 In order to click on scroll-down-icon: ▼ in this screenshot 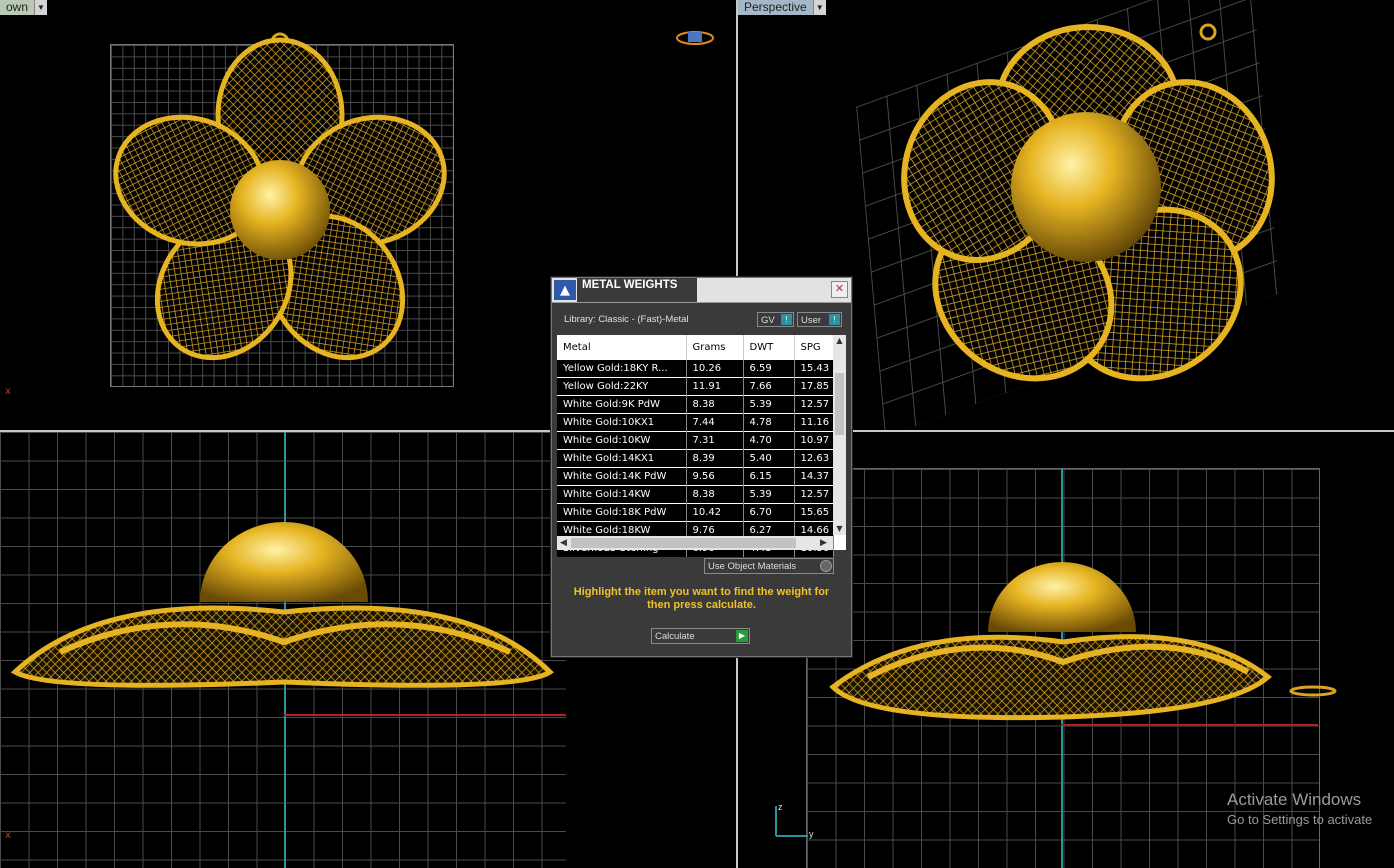, I will do `click(839, 529)`.